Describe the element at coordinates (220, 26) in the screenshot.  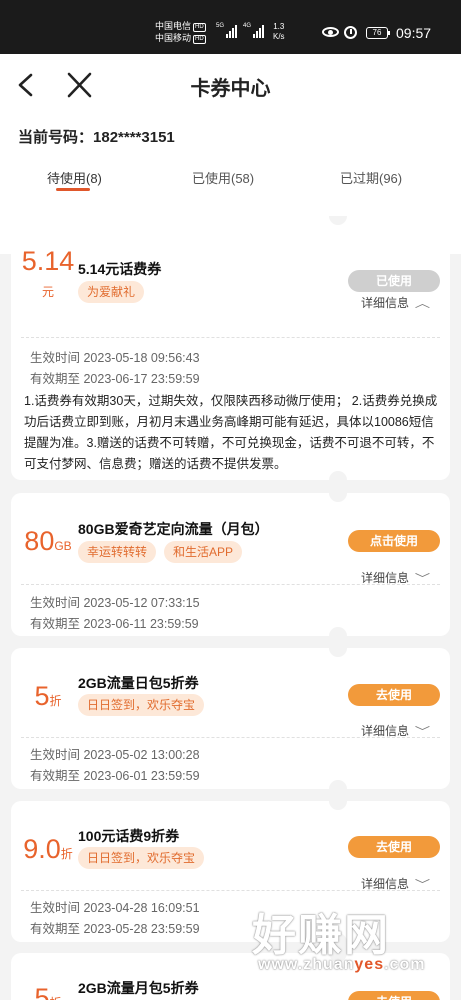
I see `network-5g-label: 5G` at that location.